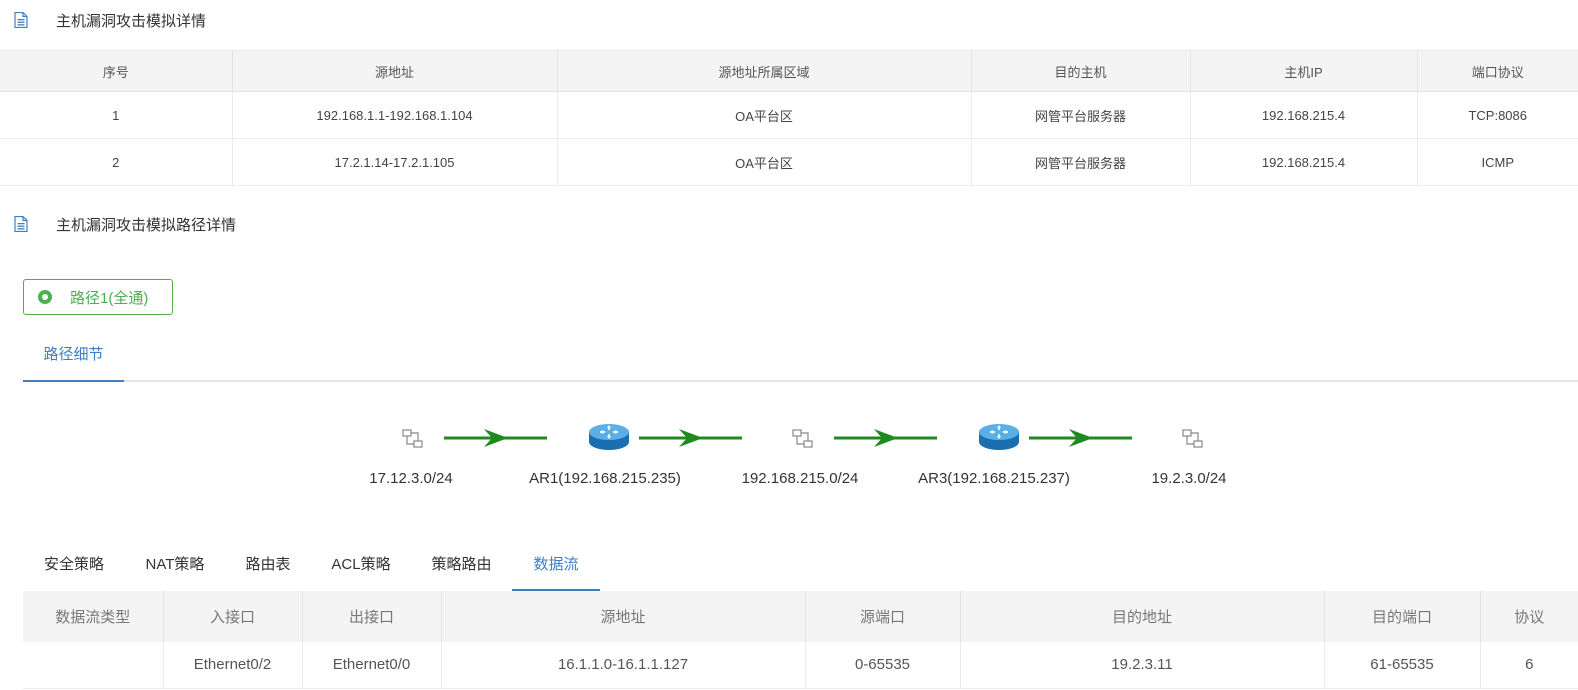 The image size is (1578, 690). What do you see at coordinates (1142, 616) in the screenshot?
I see `column-header: 目的地址` at bounding box center [1142, 616].